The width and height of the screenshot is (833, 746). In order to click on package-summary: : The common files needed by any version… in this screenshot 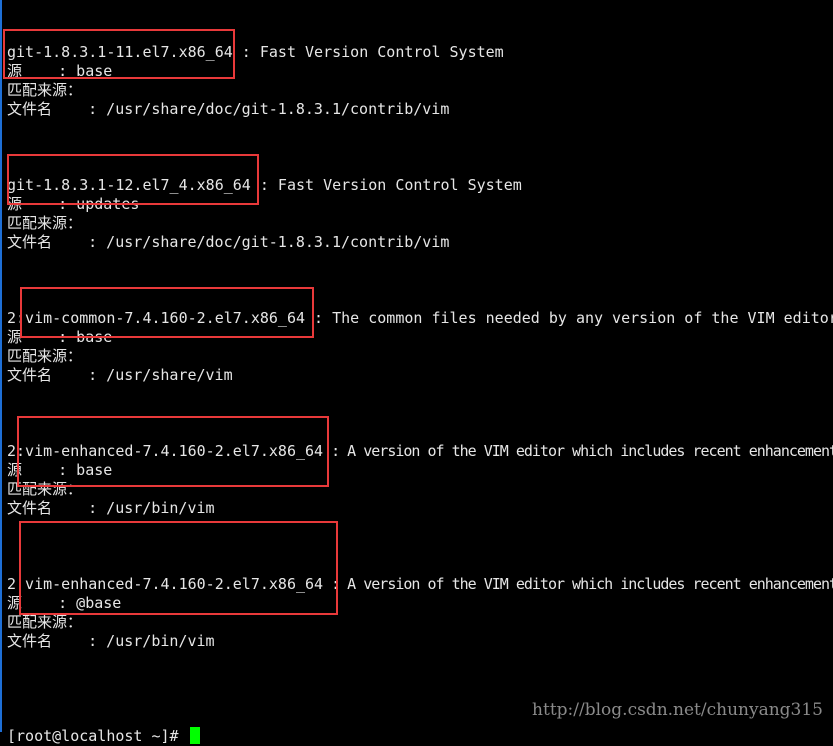, I will do `click(569, 318)`.